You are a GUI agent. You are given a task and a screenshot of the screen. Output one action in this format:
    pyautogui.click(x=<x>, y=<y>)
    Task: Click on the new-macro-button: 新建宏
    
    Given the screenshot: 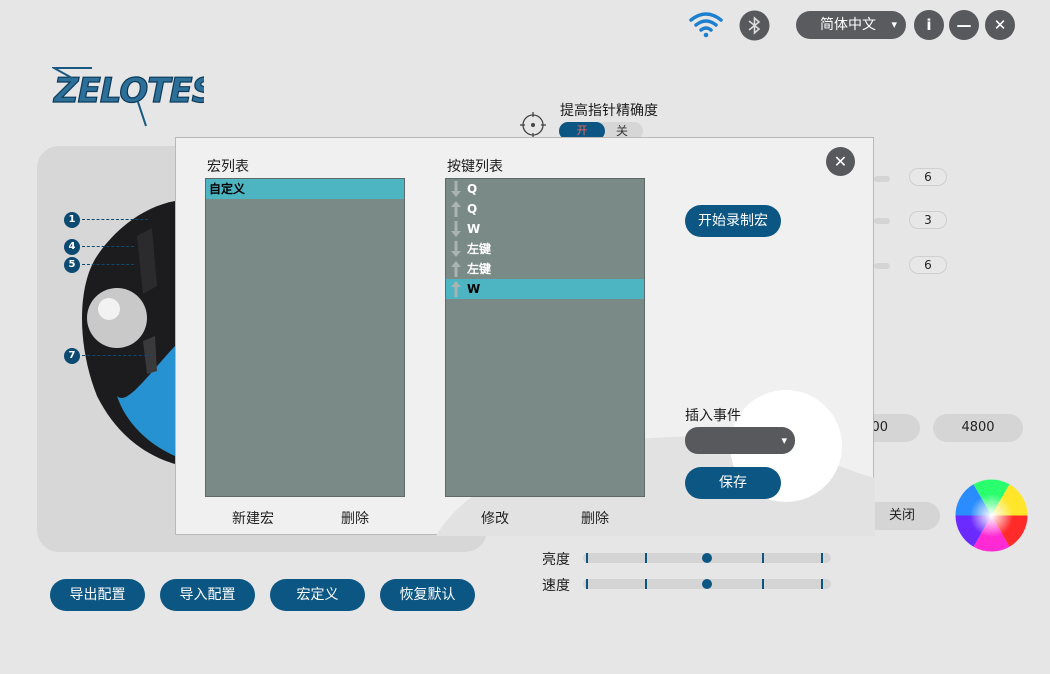 What is the action you would take?
    pyautogui.click(x=253, y=518)
    